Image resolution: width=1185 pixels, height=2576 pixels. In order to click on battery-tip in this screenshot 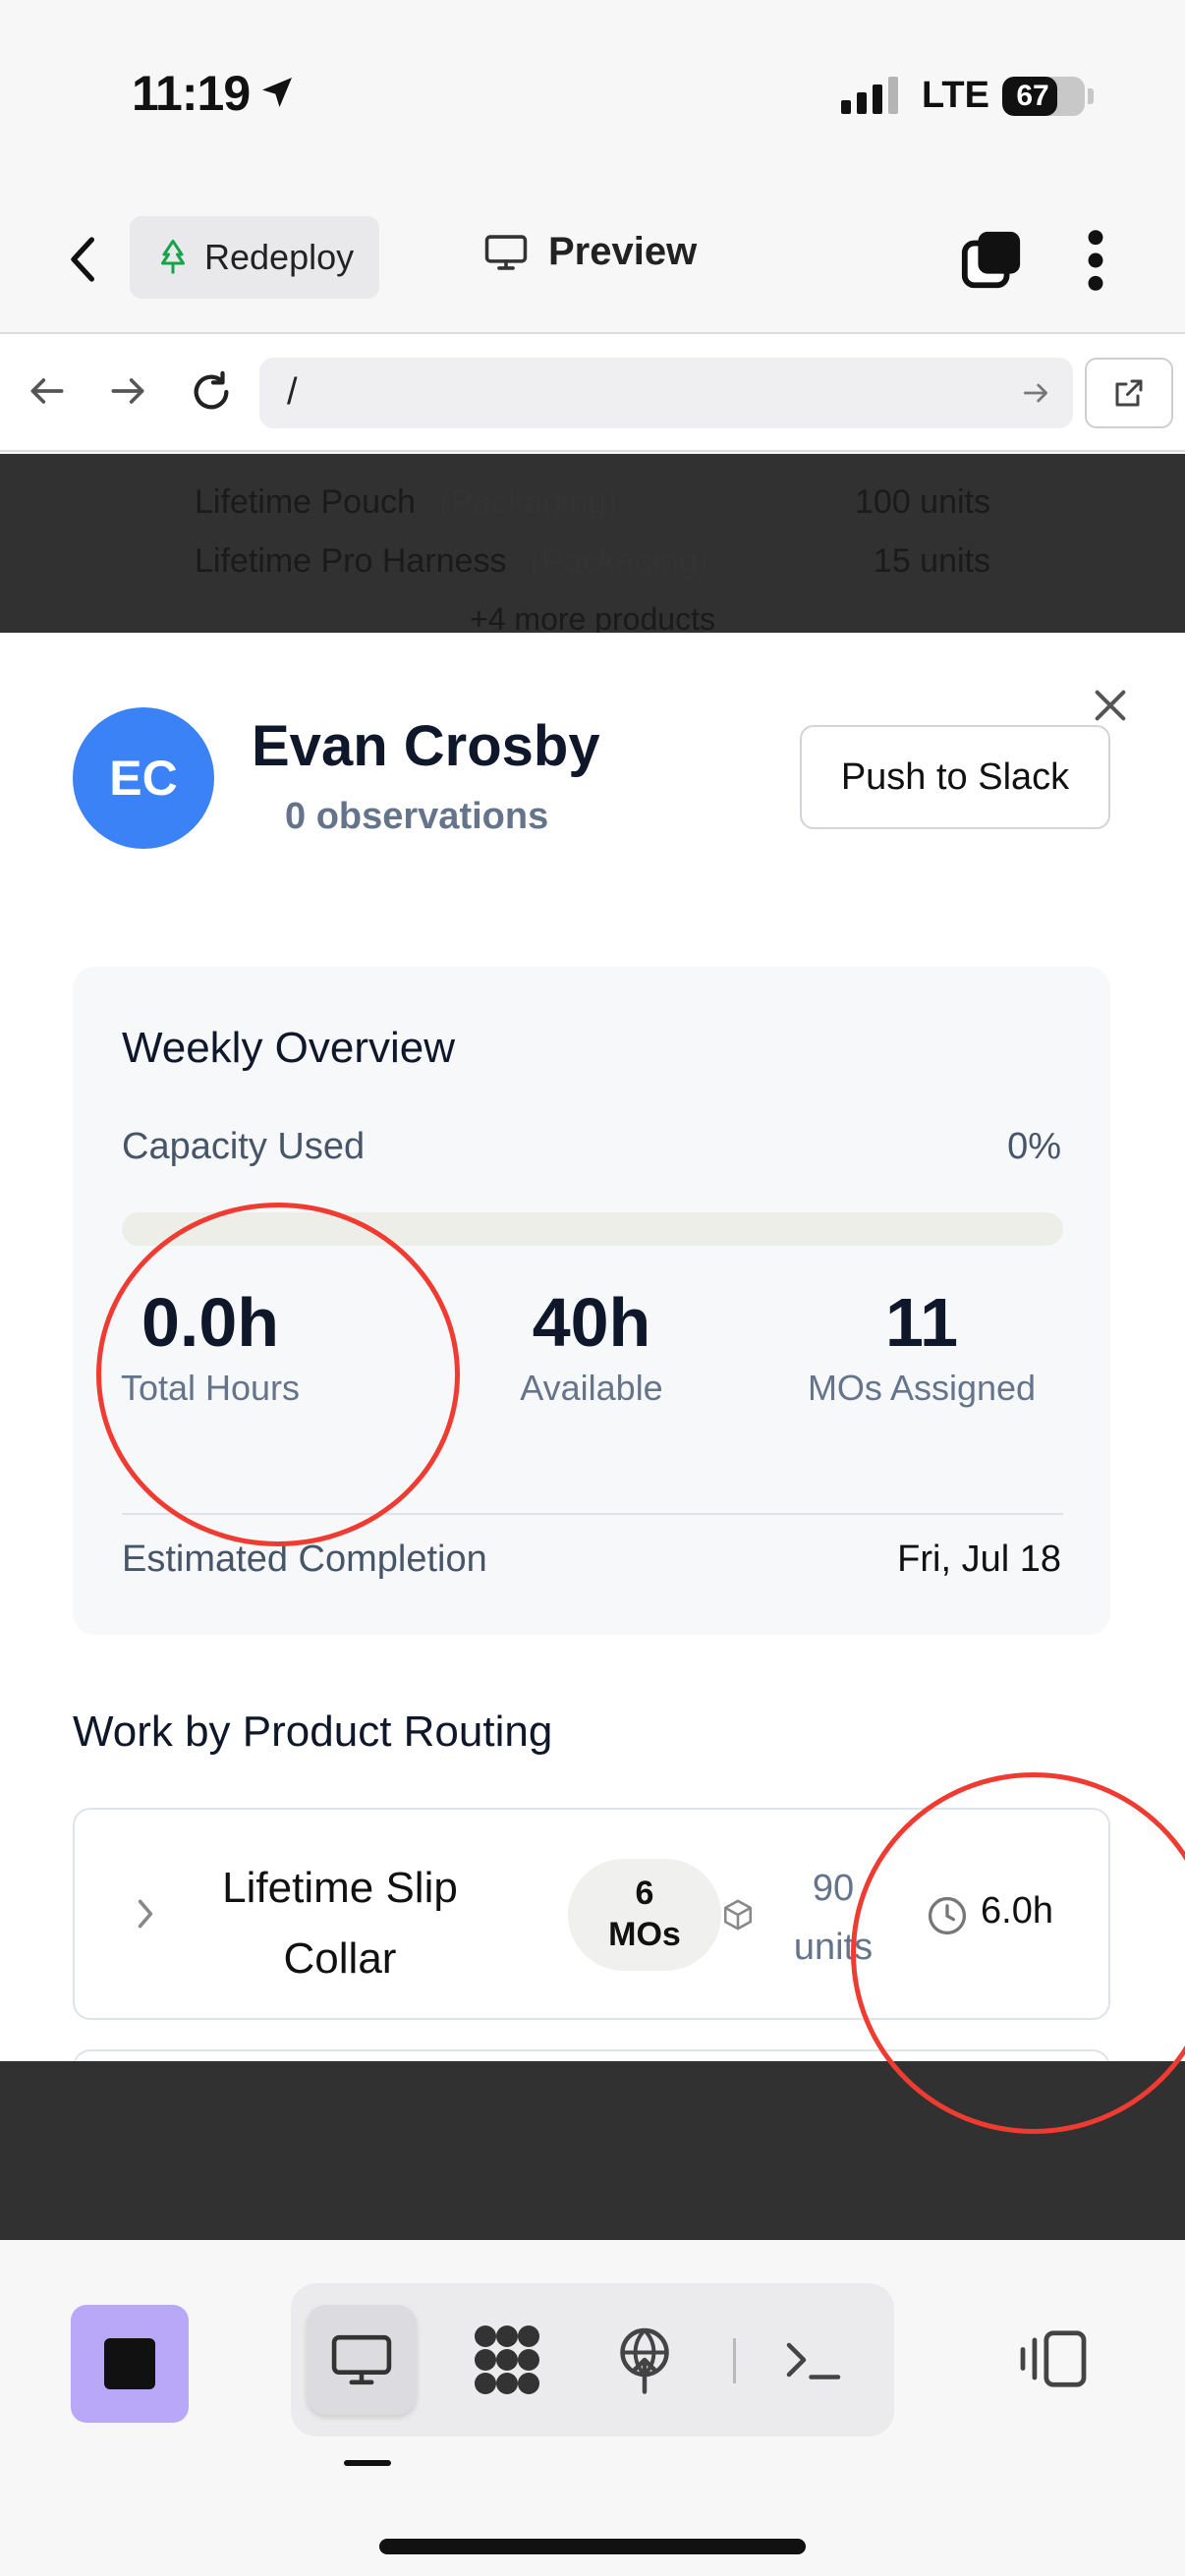, I will do `click(1091, 96)`.